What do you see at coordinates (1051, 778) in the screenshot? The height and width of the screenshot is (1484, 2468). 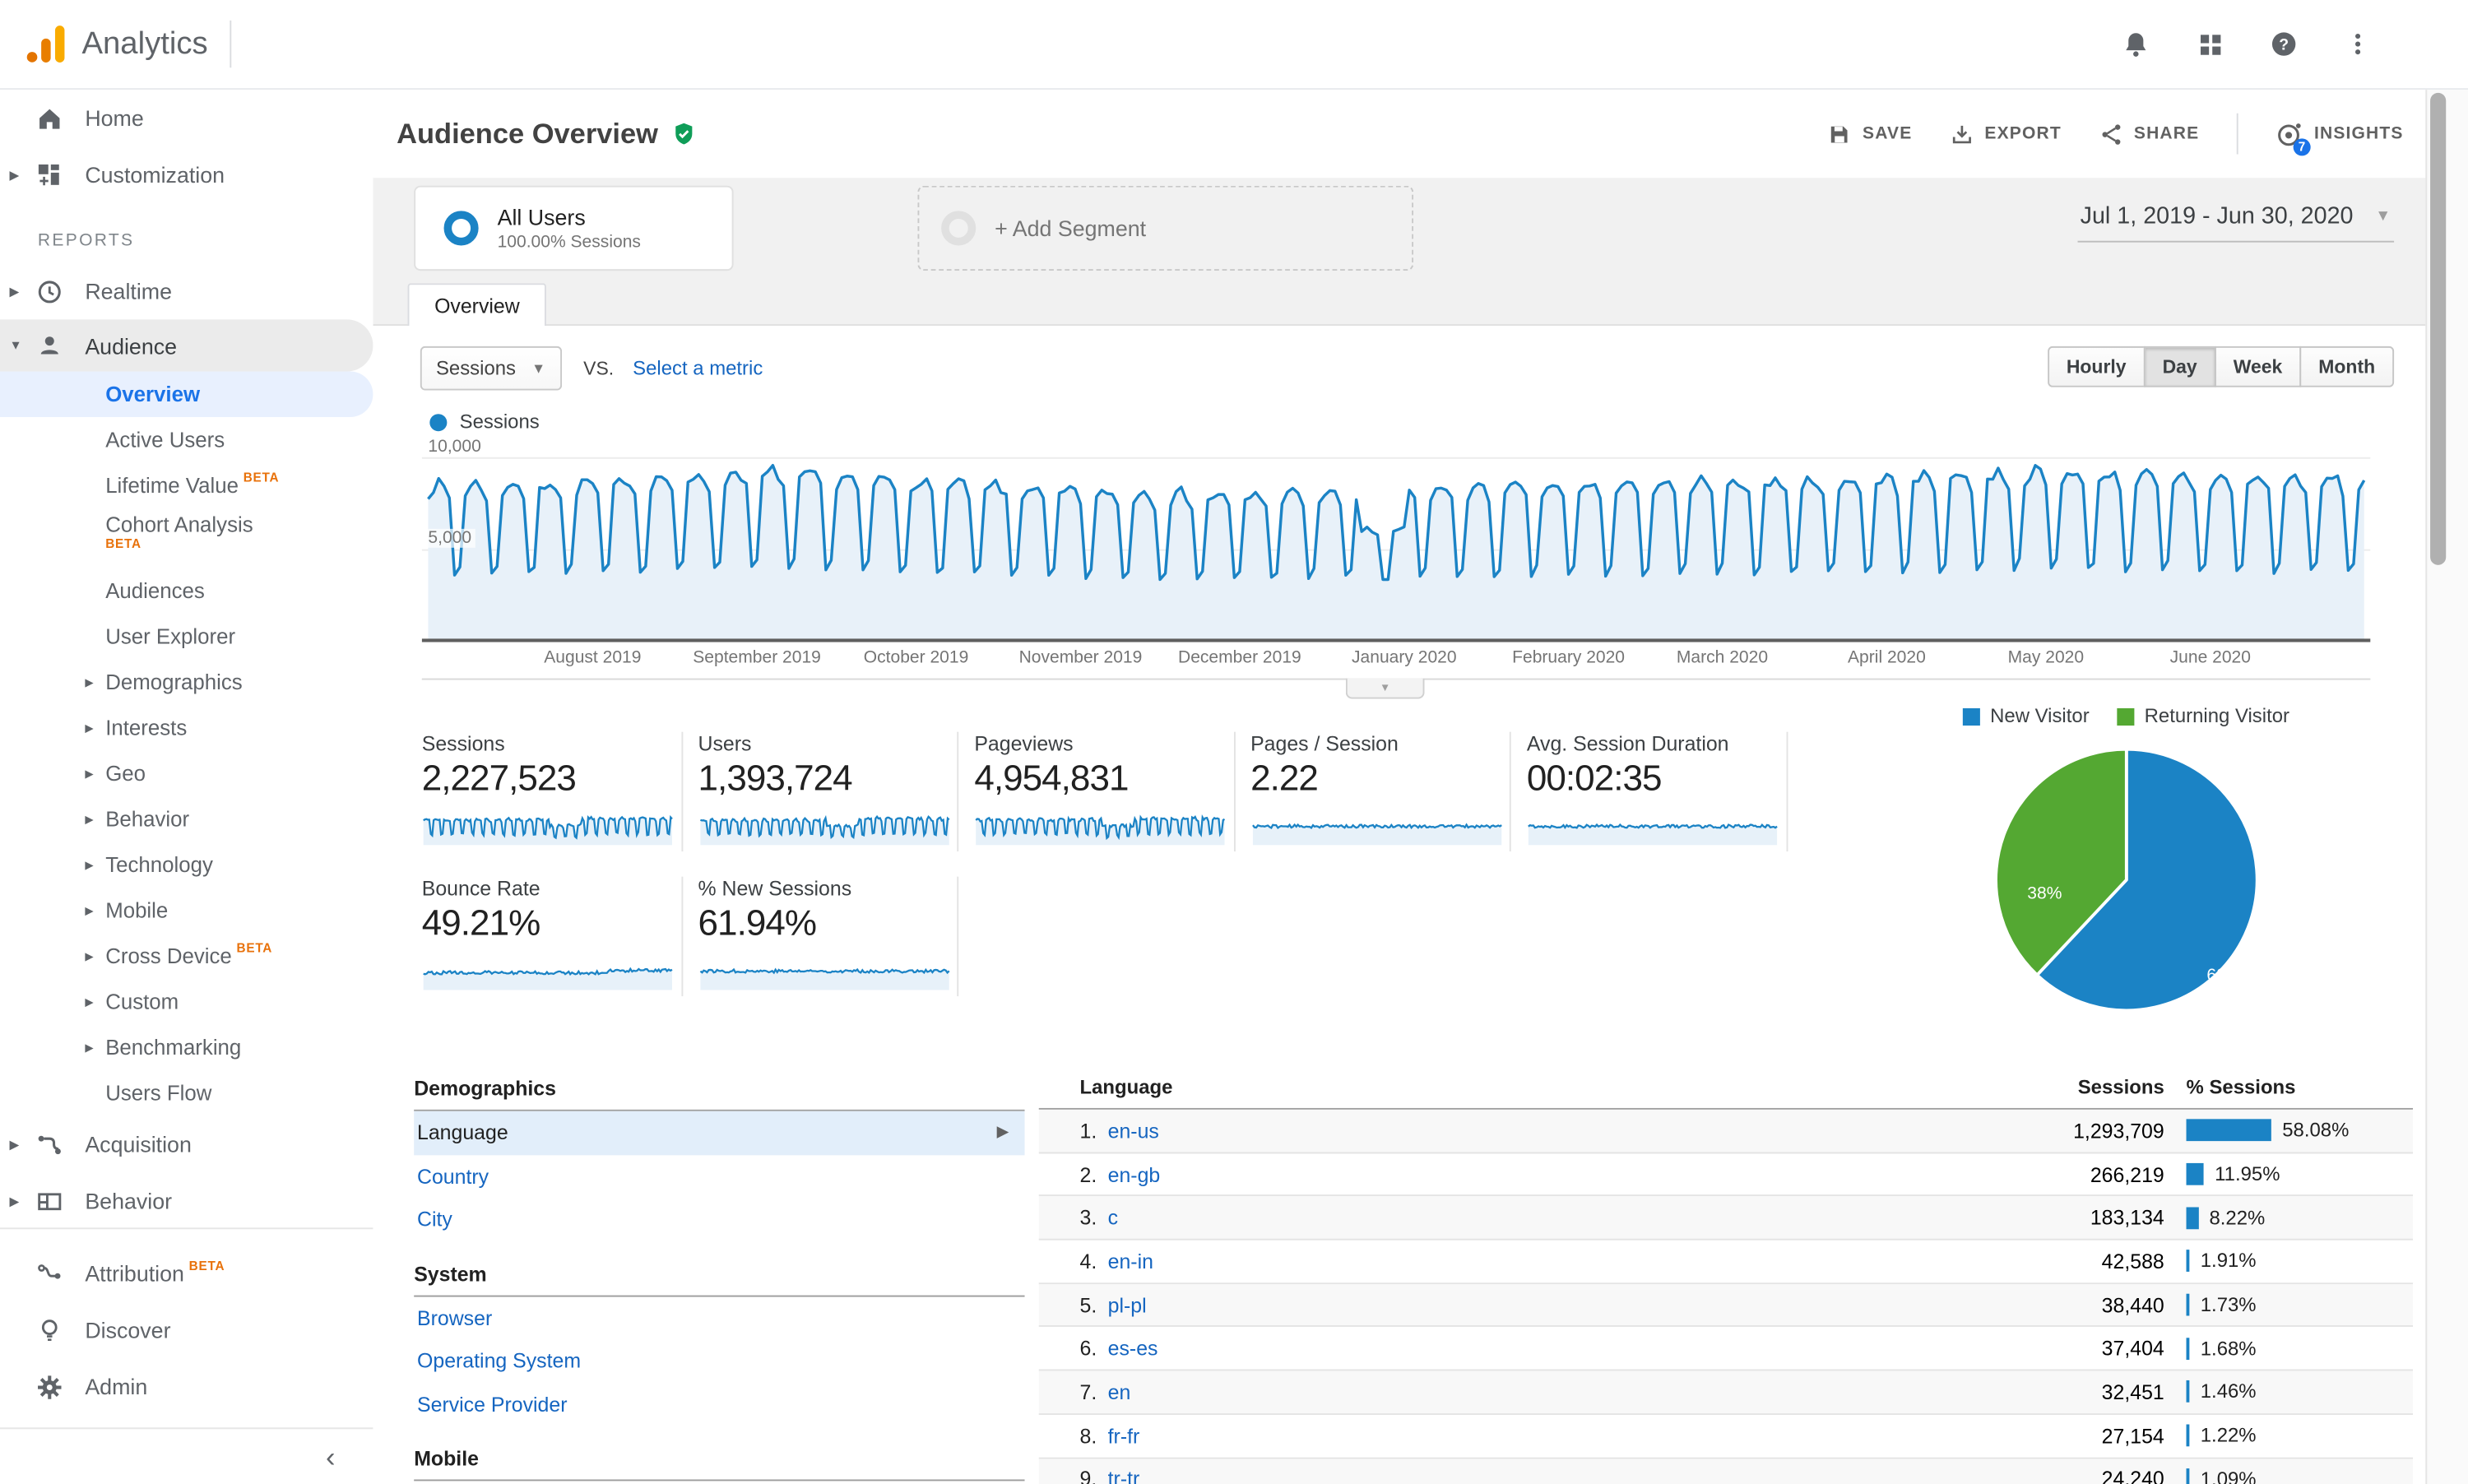 I see `scorecard-value: 4,954,831` at bounding box center [1051, 778].